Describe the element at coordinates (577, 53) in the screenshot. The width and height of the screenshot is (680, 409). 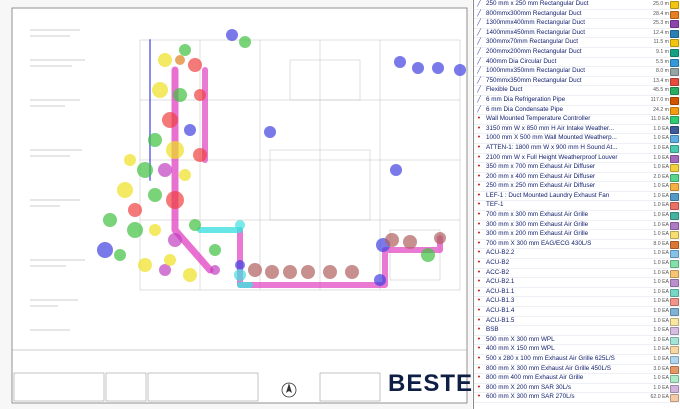
I see `takeoff-item: ╱ 200mmx200mm Rectangular Duct 9.1 m` at that location.